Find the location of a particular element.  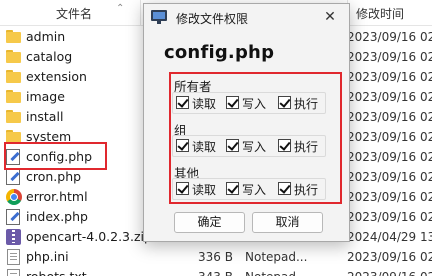

file-name: error.html is located at coordinates (57, 196).